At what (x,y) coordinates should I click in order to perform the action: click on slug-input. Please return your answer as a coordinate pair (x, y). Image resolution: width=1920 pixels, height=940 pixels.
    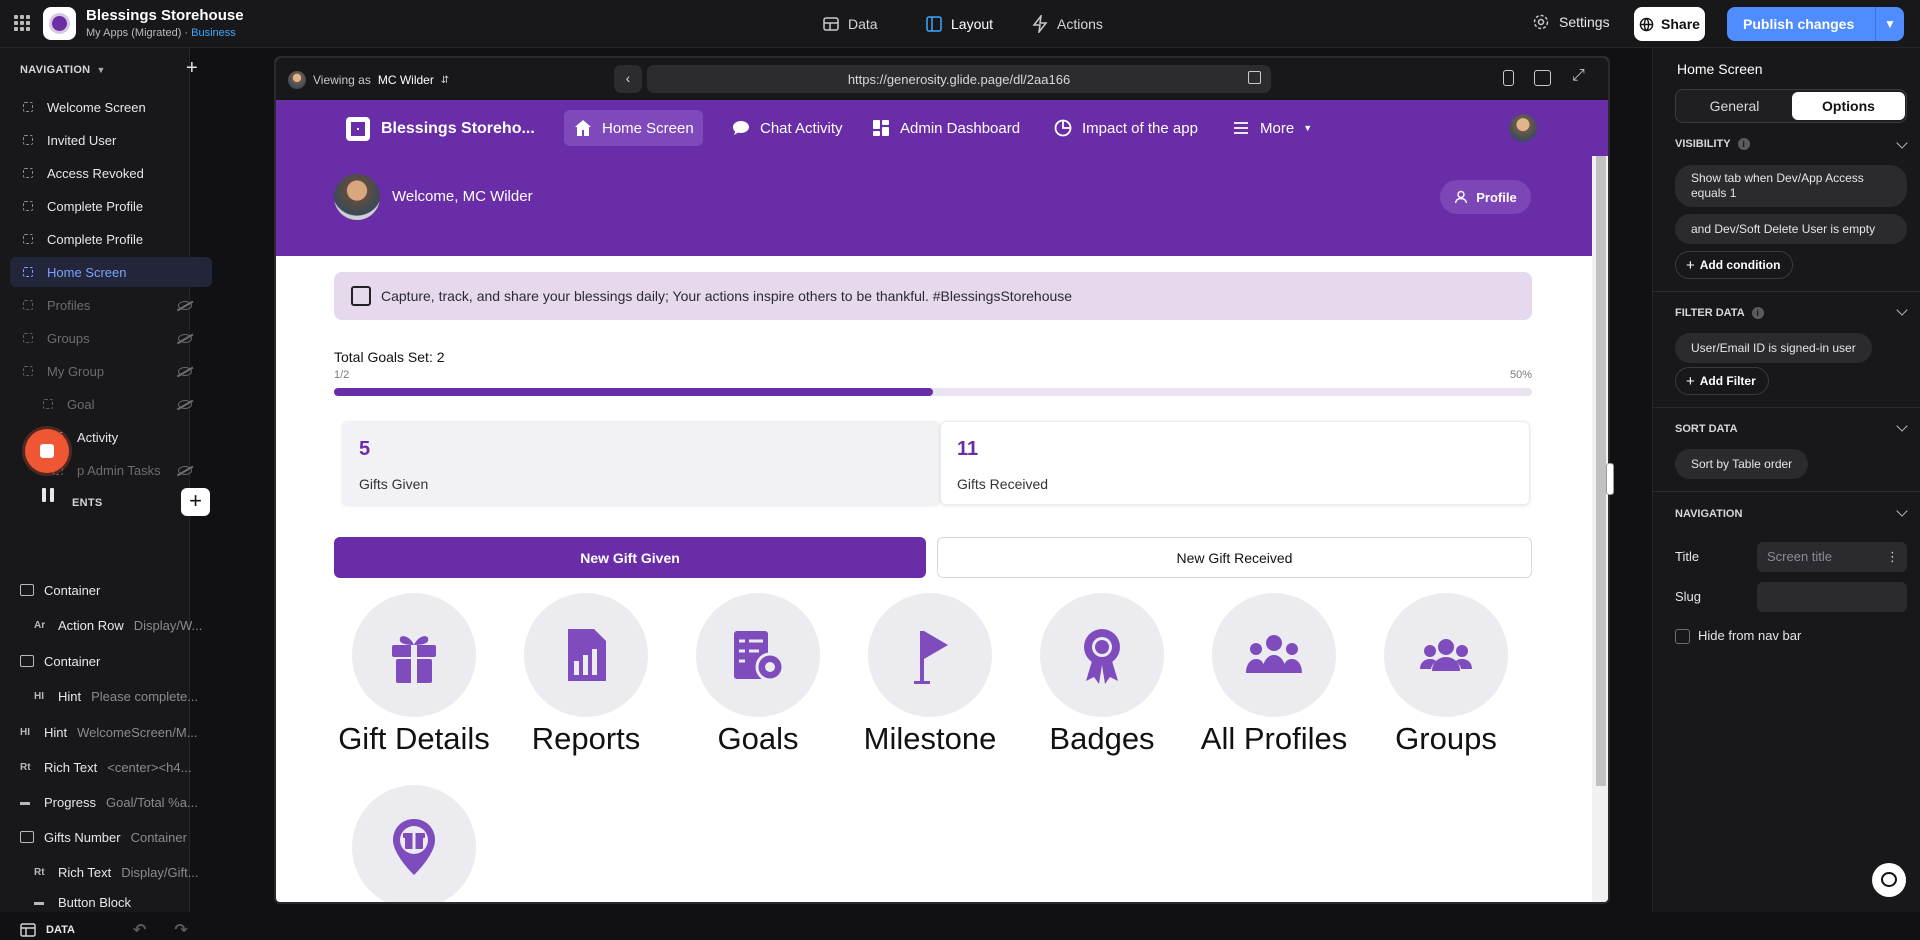
    Looking at the image, I should click on (1832, 597).